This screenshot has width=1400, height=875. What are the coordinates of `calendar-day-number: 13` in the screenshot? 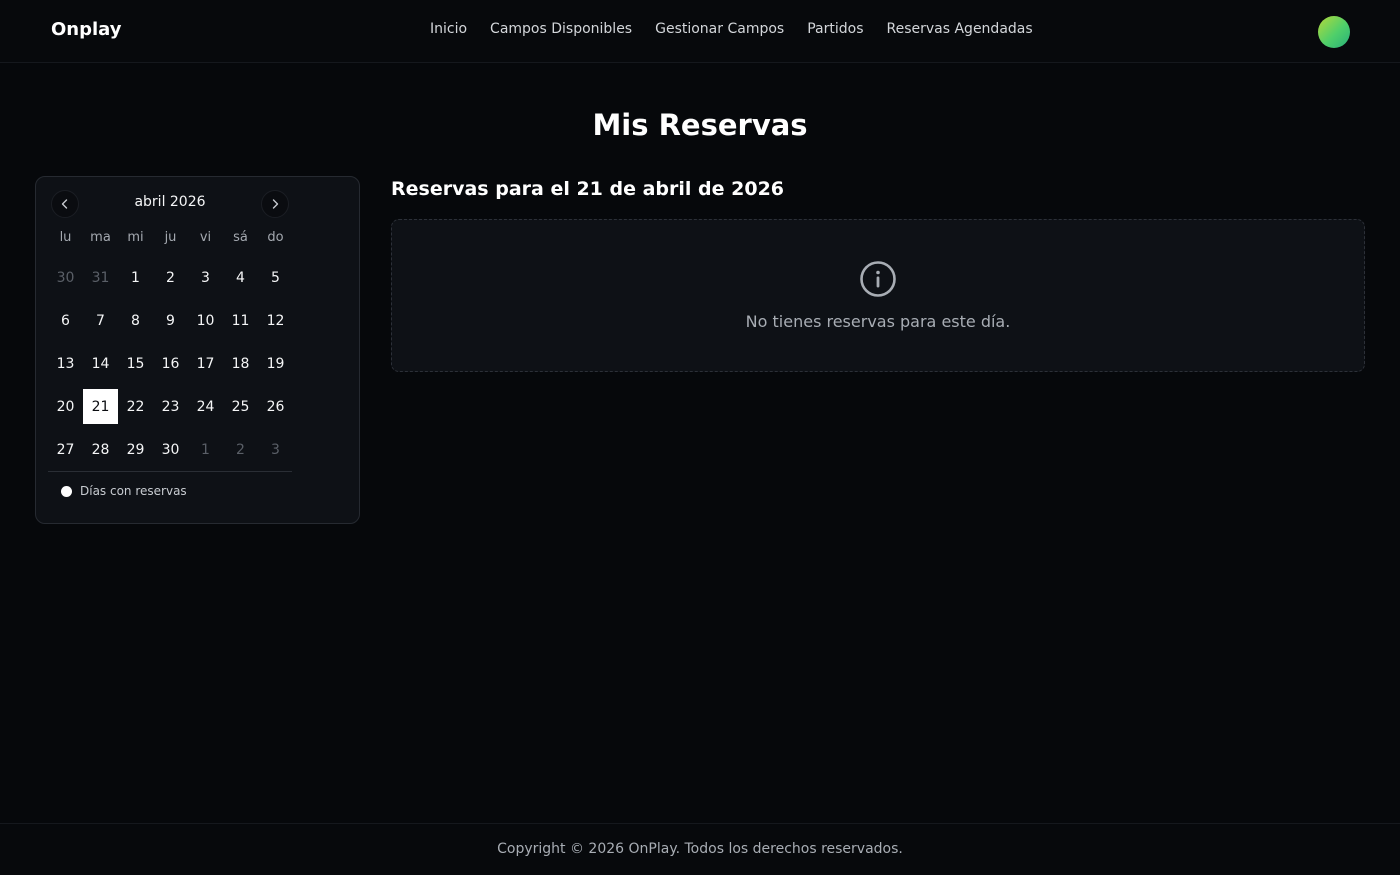 It's located at (65, 363).